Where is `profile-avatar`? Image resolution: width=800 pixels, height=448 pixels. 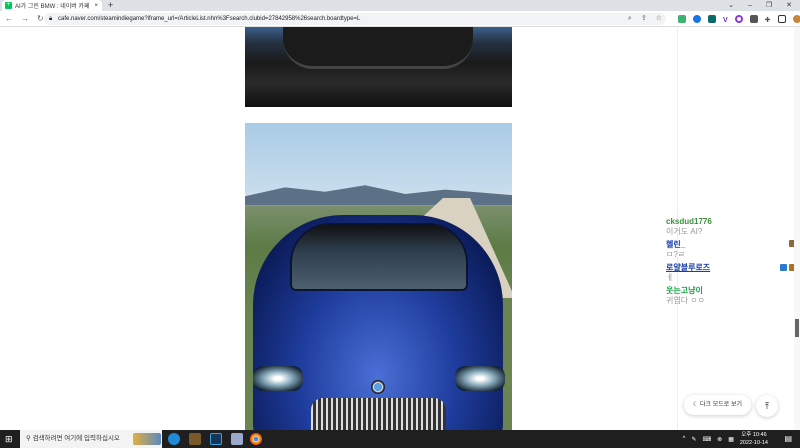
profile-avatar is located at coordinates (796, 19).